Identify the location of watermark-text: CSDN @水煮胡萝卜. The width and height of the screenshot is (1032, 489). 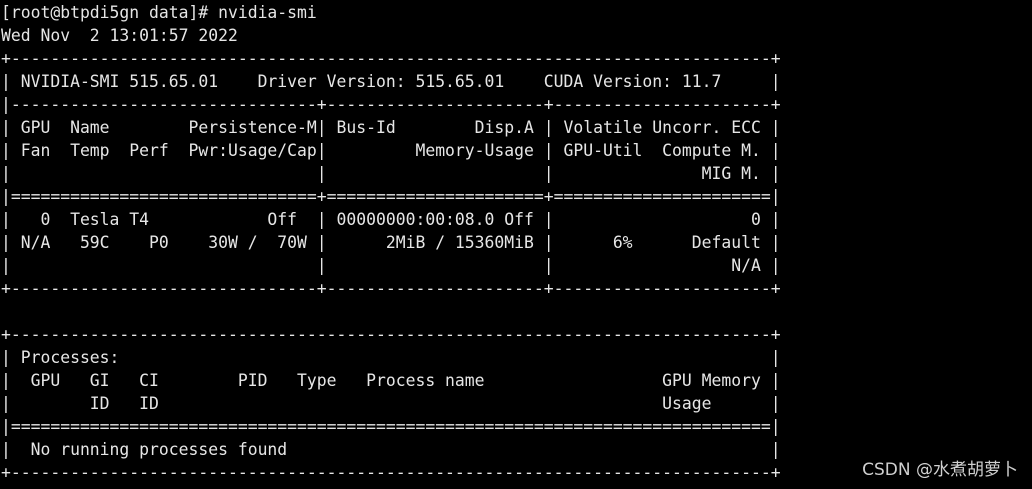
(940, 470).